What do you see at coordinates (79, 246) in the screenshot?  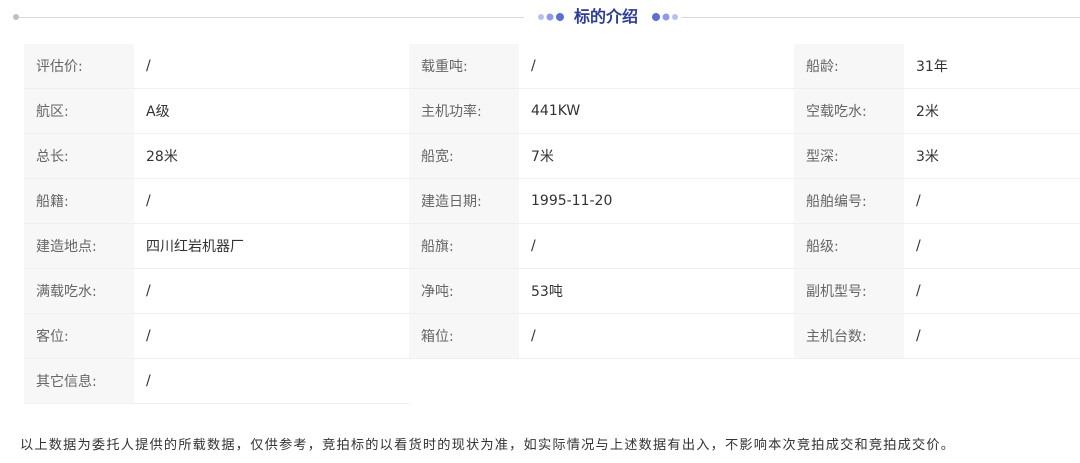 I see `field-label: 建造地点:` at bounding box center [79, 246].